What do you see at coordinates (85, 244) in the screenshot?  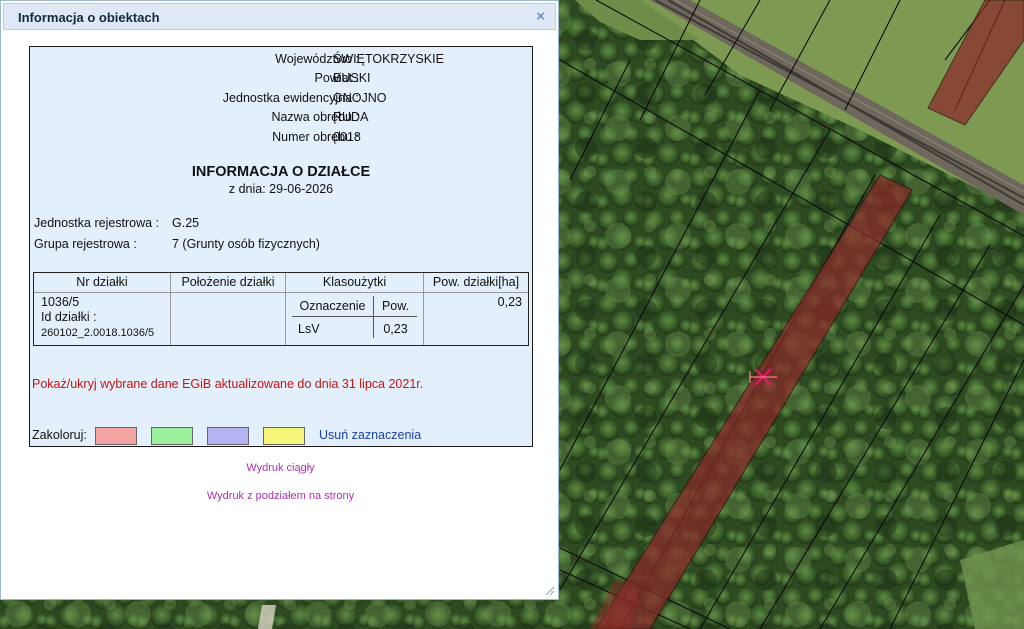 I see `registry-label: Grupa rejestrowa :` at bounding box center [85, 244].